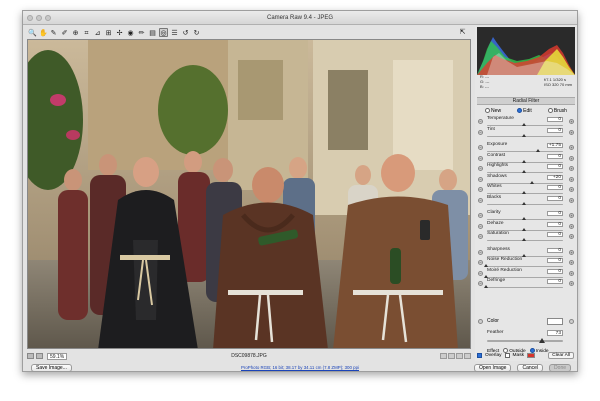  What do you see at coordinates (141, 32) in the screenshot?
I see `adjustment-brush-icon: ✏` at bounding box center [141, 32].